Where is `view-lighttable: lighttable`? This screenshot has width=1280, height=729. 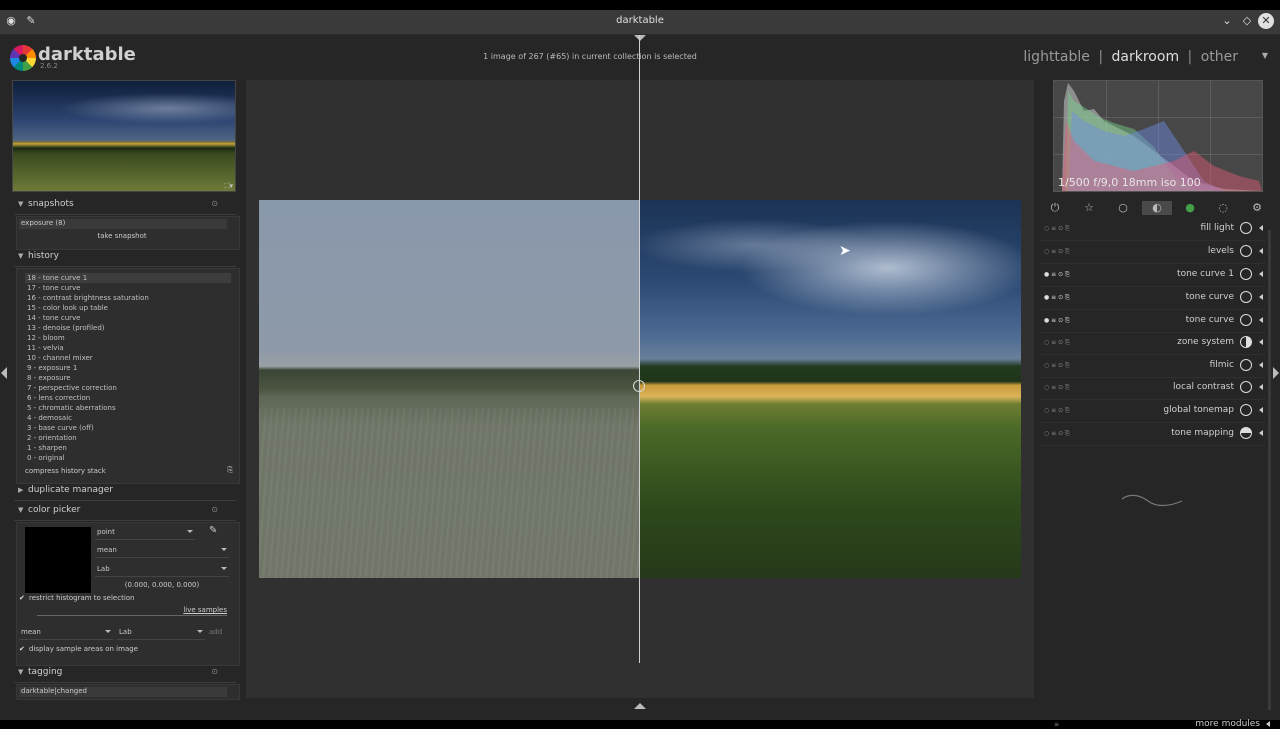
view-lighttable: lighttable is located at coordinates (1056, 57).